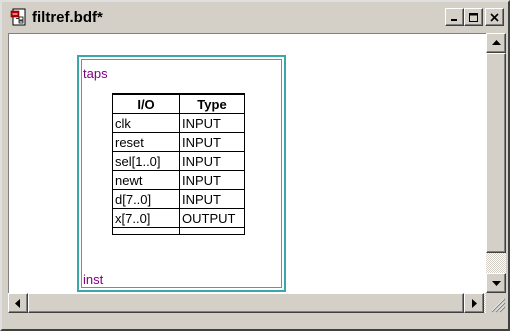 This screenshot has height=331, width=510. I want to click on scroll-left-button, so click(18, 303).